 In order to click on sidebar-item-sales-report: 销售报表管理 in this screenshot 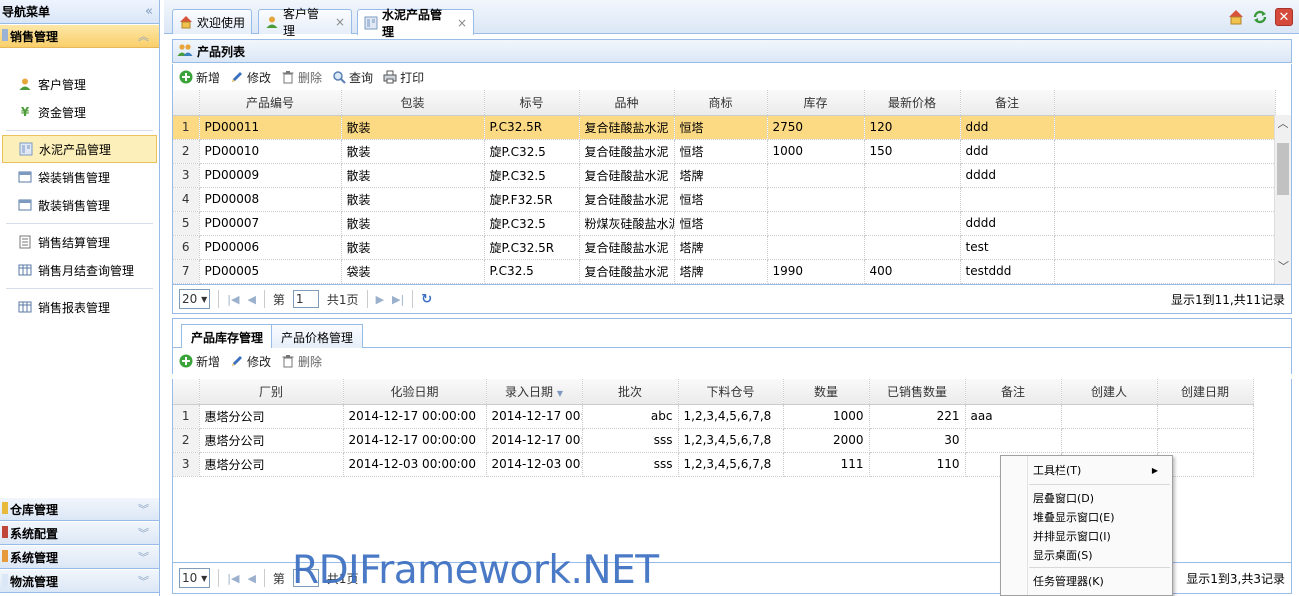, I will do `click(79, 307)`.